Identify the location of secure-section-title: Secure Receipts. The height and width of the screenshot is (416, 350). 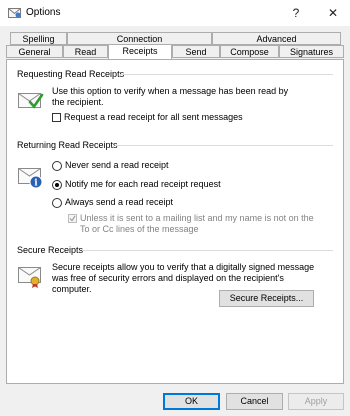
(50, 250).